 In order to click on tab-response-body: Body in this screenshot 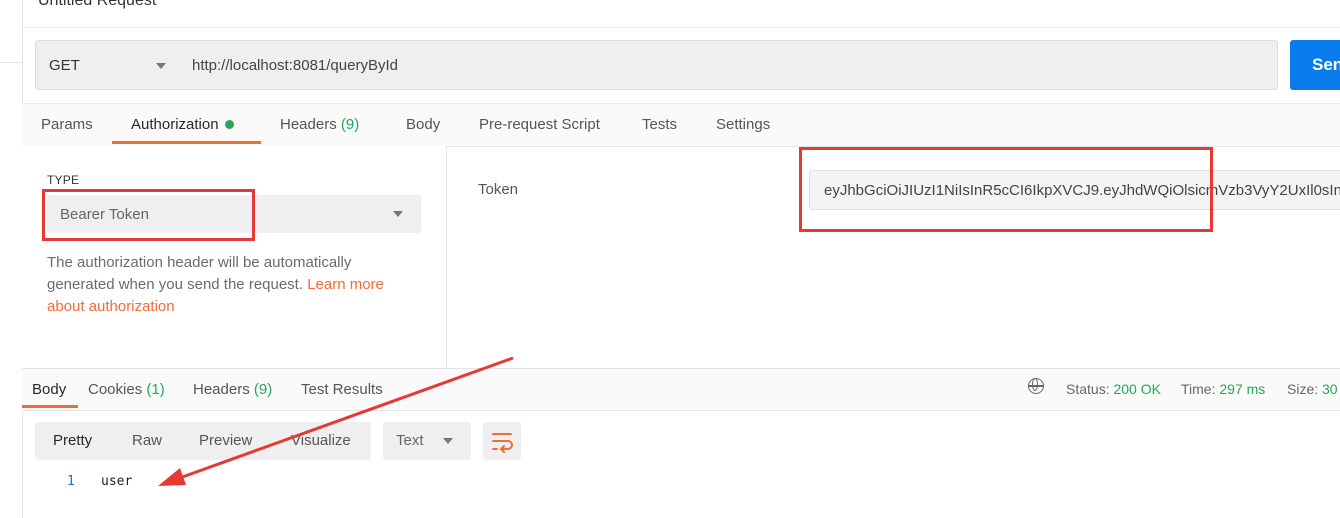, I will do `click(49, 389)`.